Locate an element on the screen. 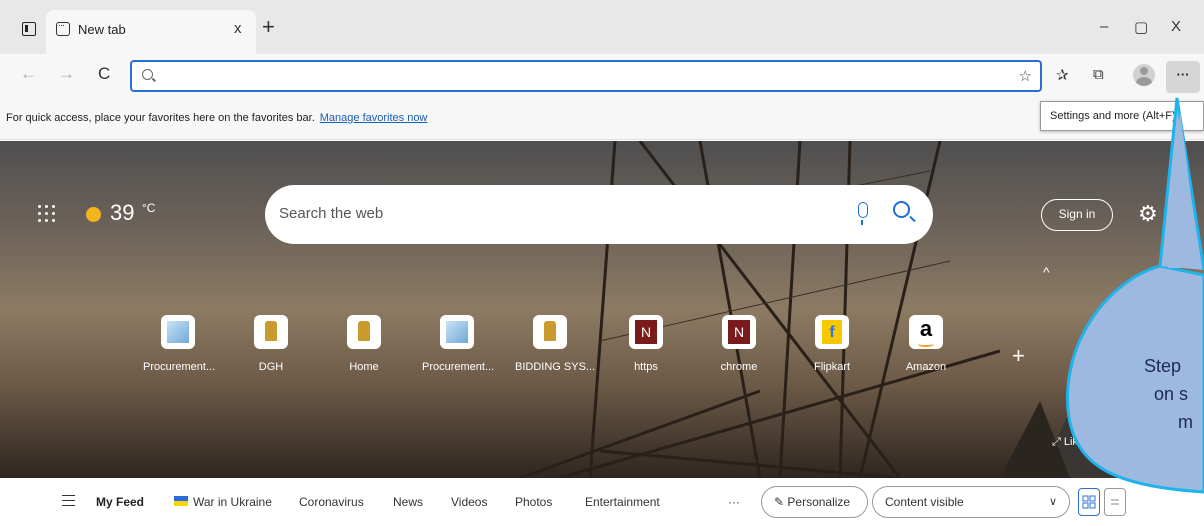  callout-text-line: Step is located at coordinates (1163, 366).